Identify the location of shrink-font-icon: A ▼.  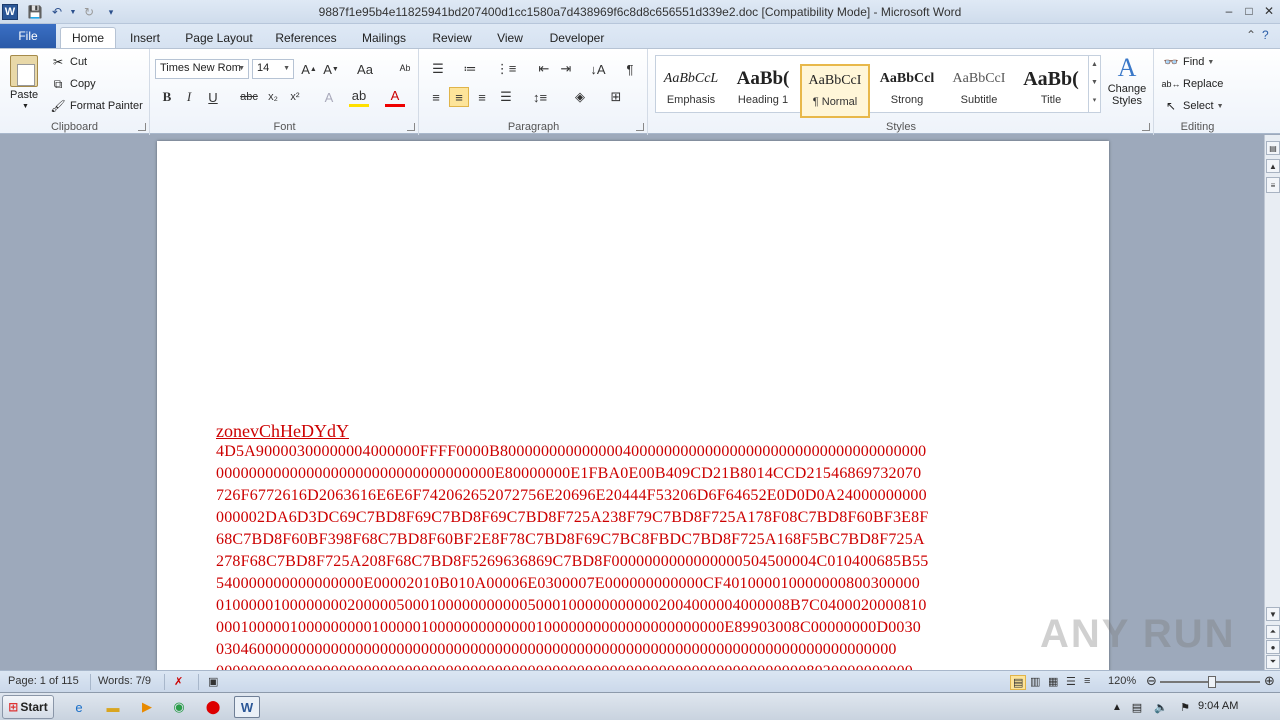
(331, 69).